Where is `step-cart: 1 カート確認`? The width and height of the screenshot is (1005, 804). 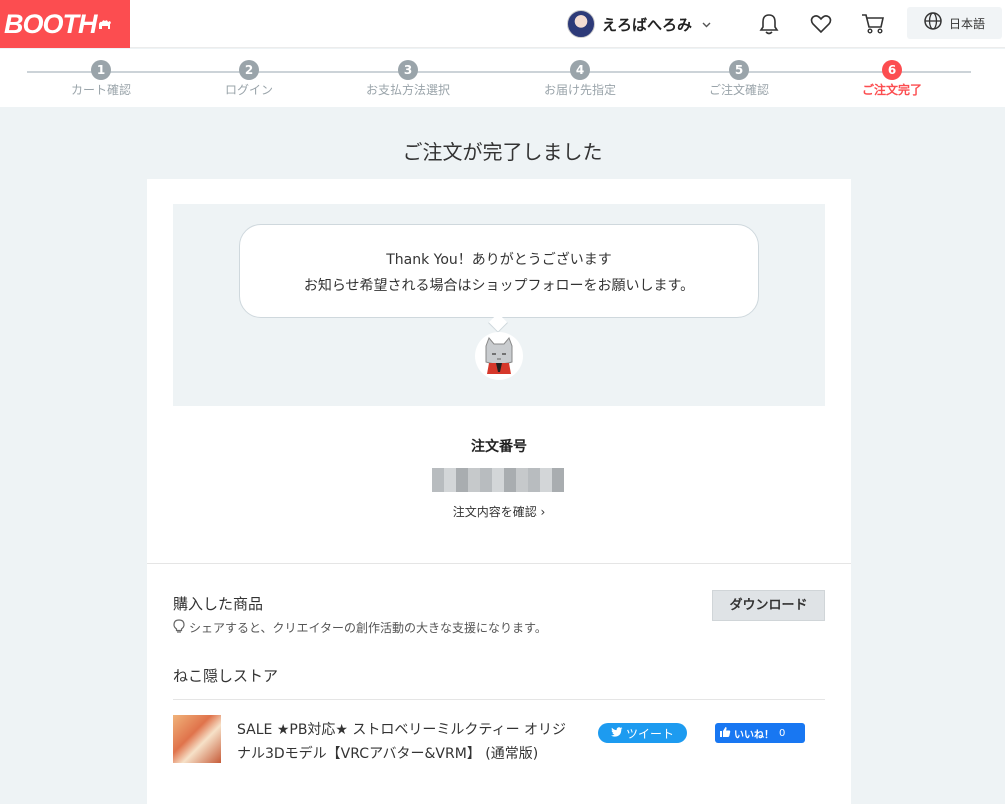
step-cart: 1 カート確認 is located at coordinates (101, 78).